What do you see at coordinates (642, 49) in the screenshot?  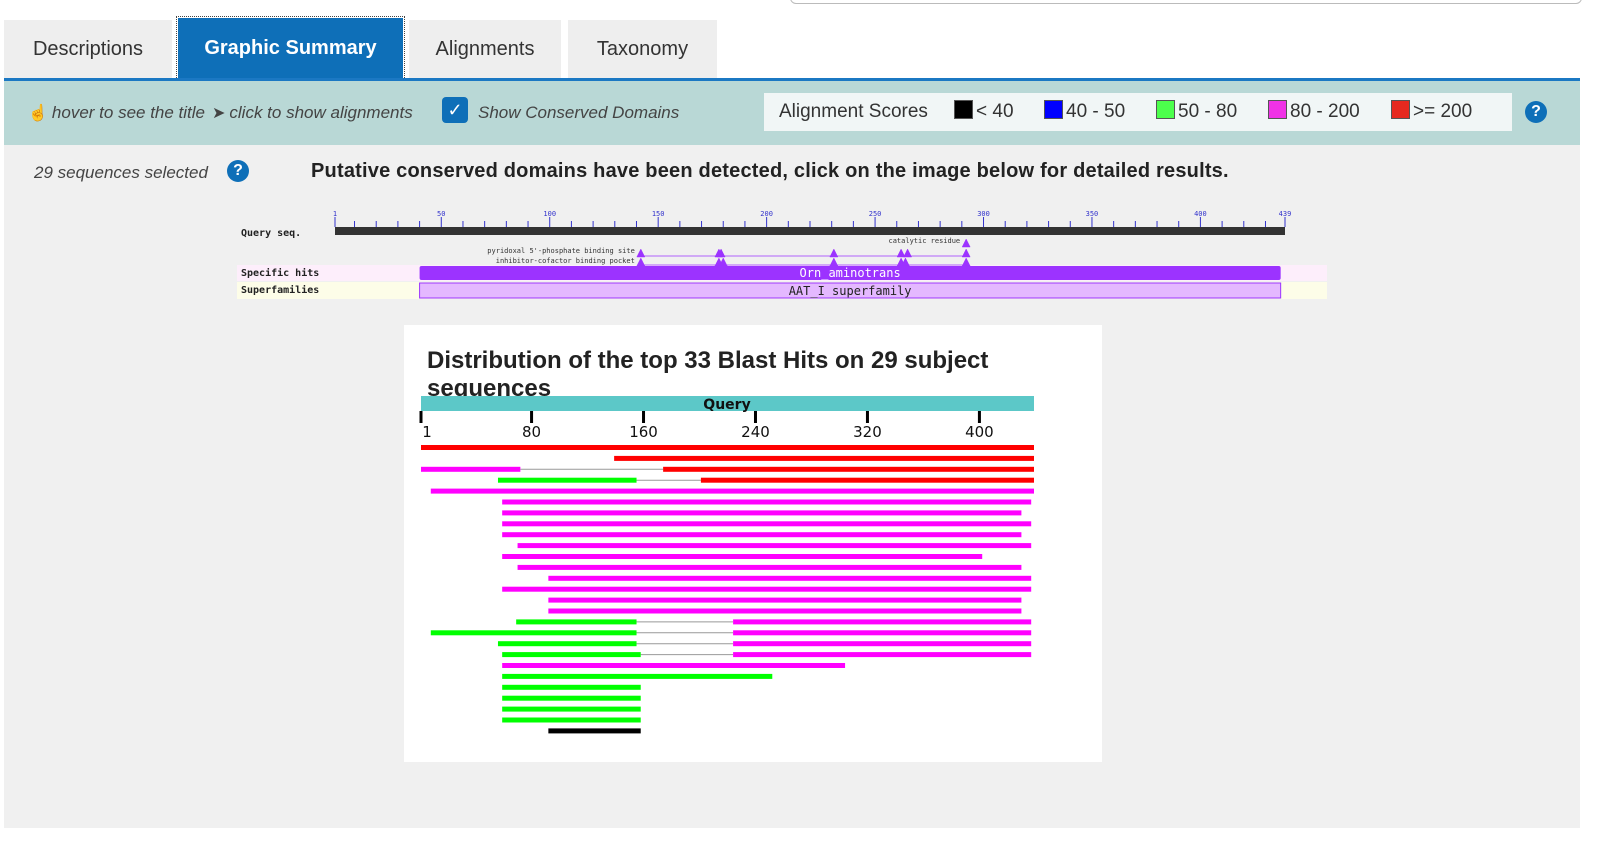 I see `tab-taxonomy: Taxonomy` at bounding box center [642, 49].